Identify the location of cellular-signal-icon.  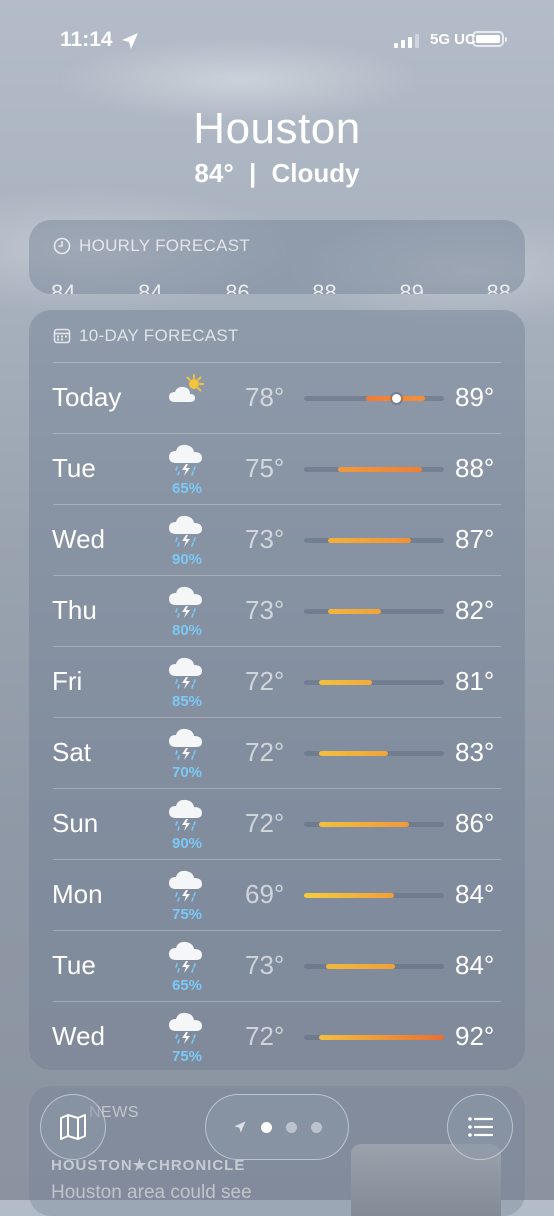
(406, 41).